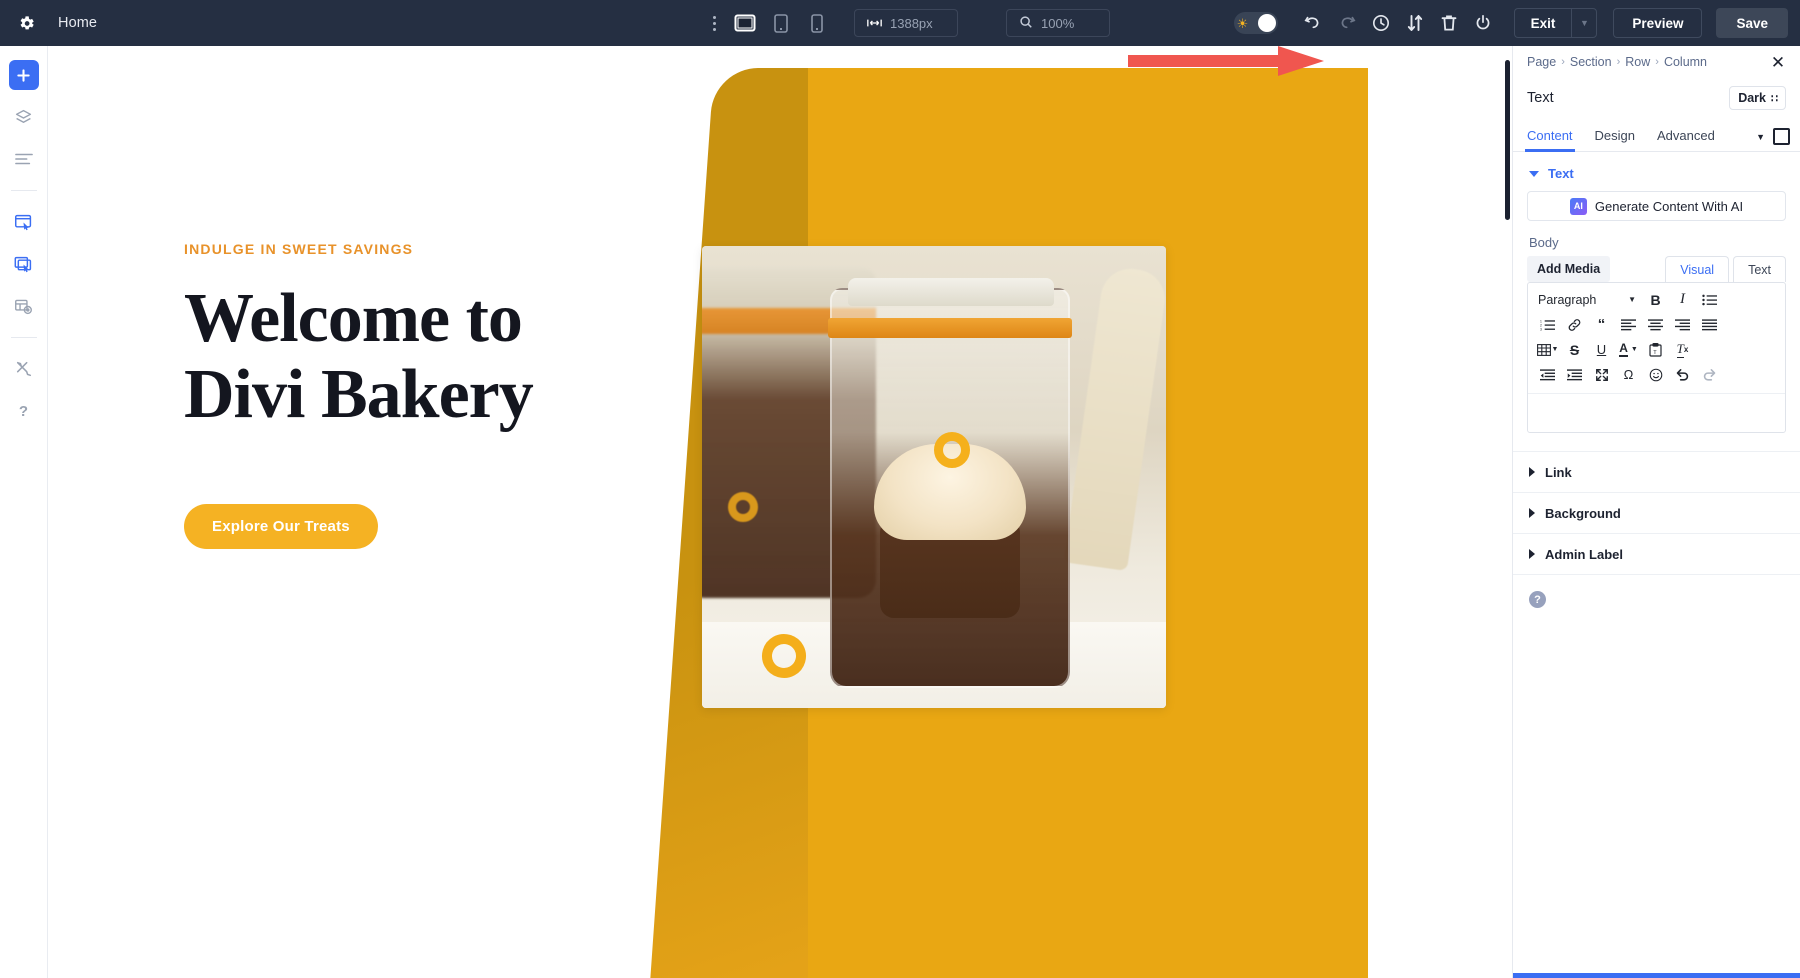  Describe the element at coordinates (1242, 23) in the screenshot. I see `sun-icon: ☀` at that location.